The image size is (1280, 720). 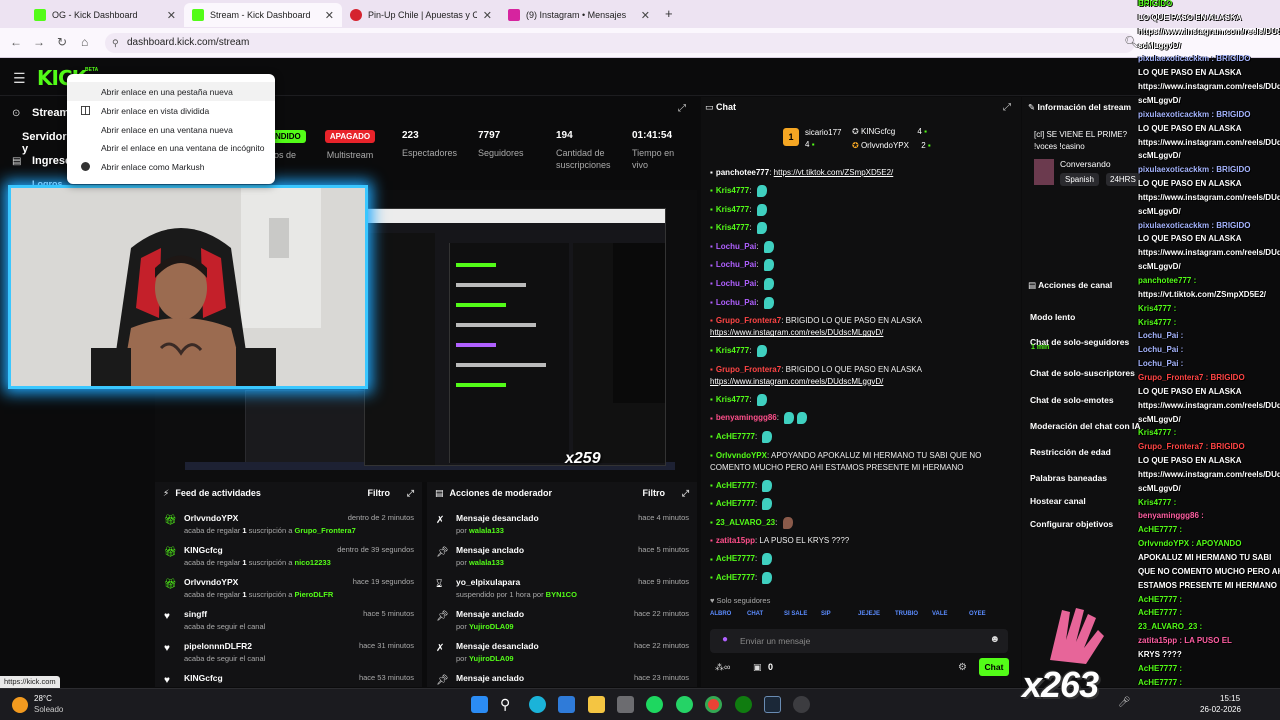 What do you see at coordinates (491, 626) in the screenshot?
I see `mod-action-user: YujiroDLA09` at bounding box center [491, 626].